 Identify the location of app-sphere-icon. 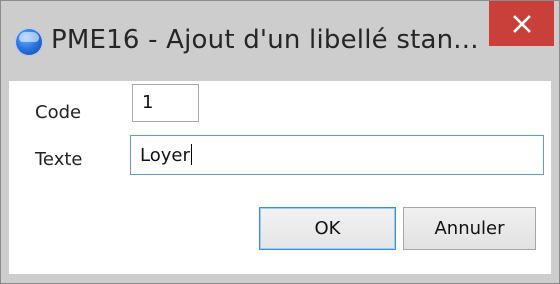
(29, 42).